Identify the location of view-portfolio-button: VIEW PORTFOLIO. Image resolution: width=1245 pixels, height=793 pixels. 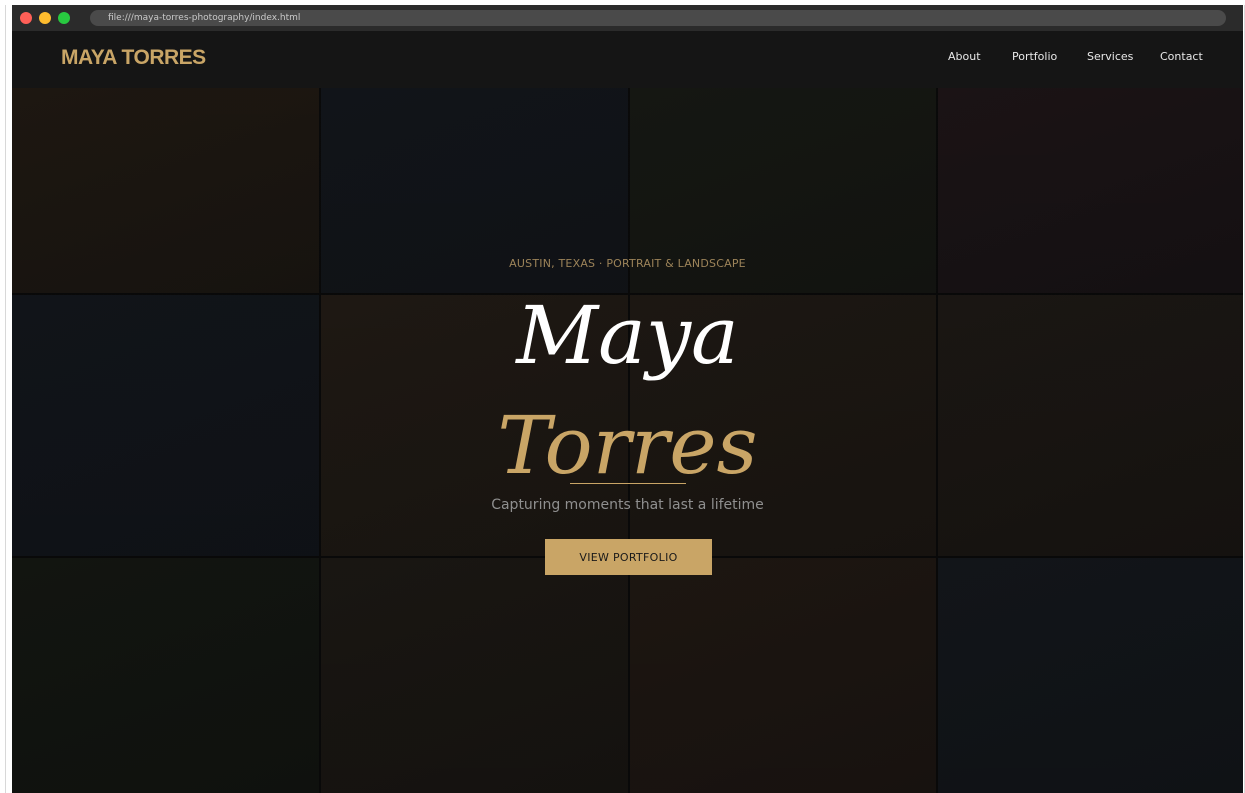
(628, 557).